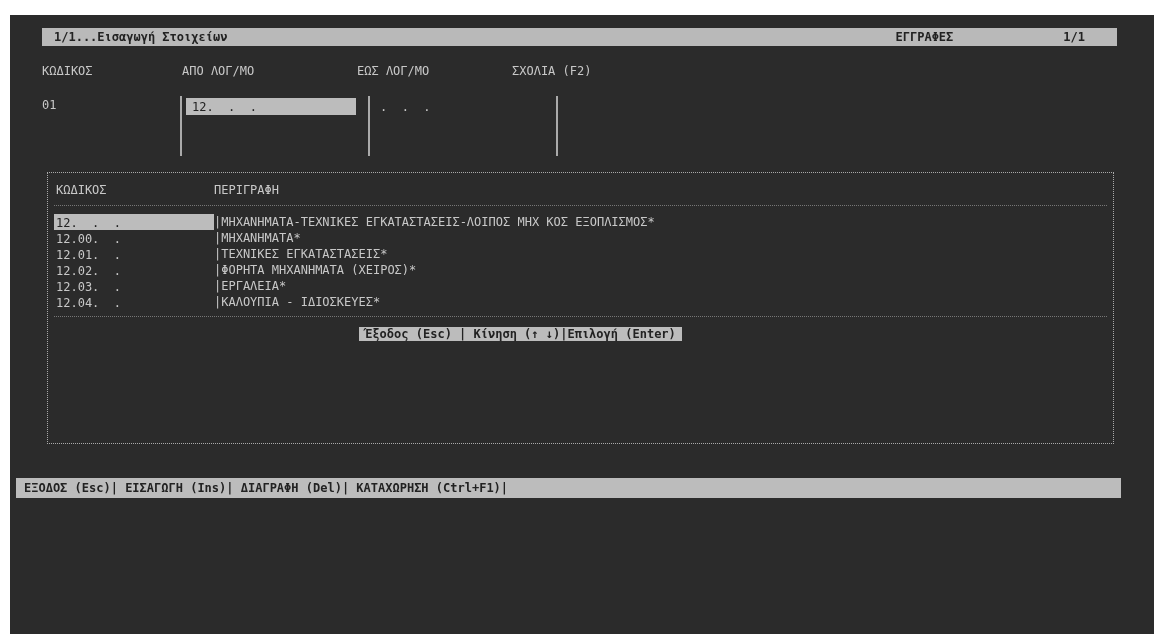  What do you see at coordinates (219, 71) in the screenshot?
I see `column-header: ΑΠΟ ΛΟΓ/ΜΟ` at bounding box center [219, 71].